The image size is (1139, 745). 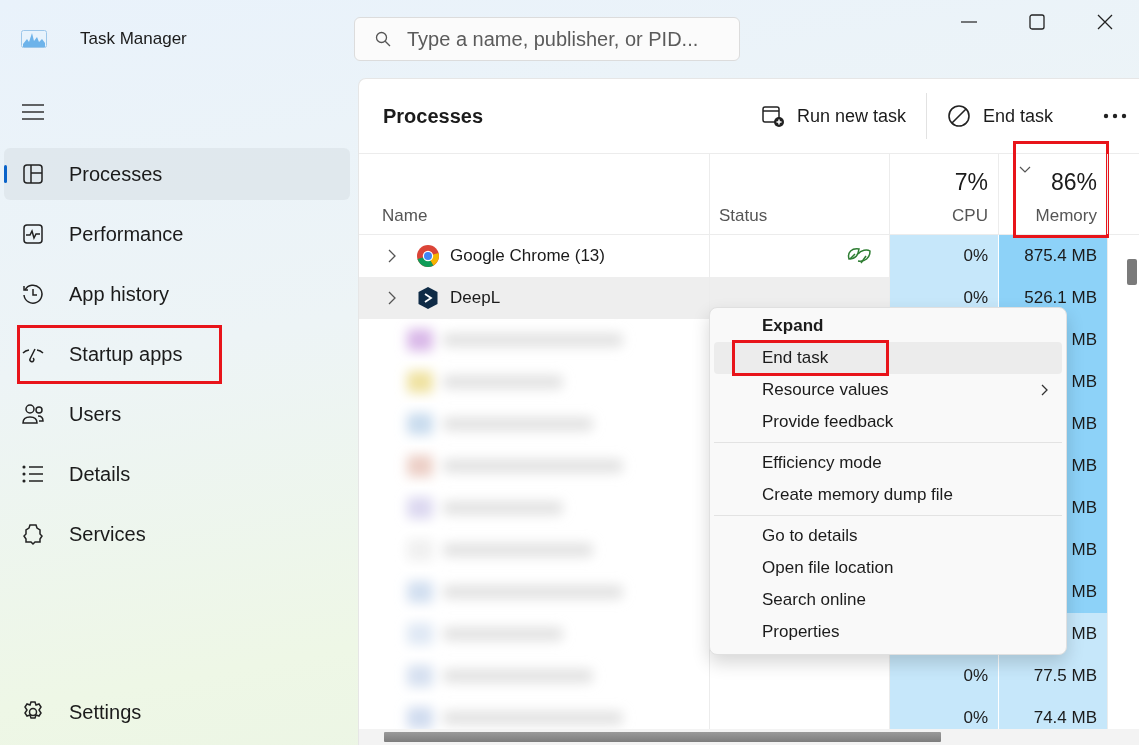 I want to click on sidebar-label: Users, so click(x=95, y=414).